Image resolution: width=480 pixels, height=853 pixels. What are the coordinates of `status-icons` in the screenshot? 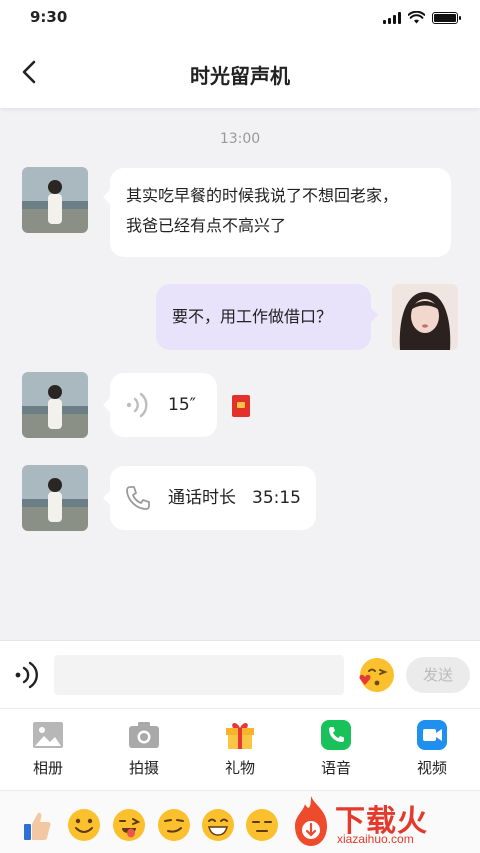 It's located at (422, 17).